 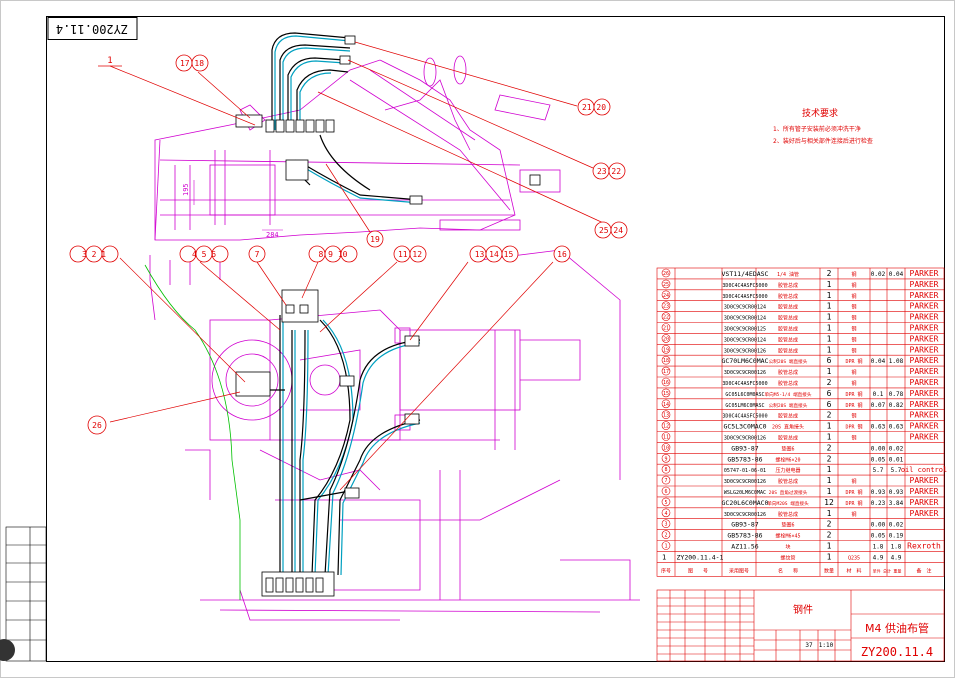 What do you see at coordinates (924, 546) in the screenshot?
I see `bom-row-note: Rexroth` at bounding box center [924, 546].